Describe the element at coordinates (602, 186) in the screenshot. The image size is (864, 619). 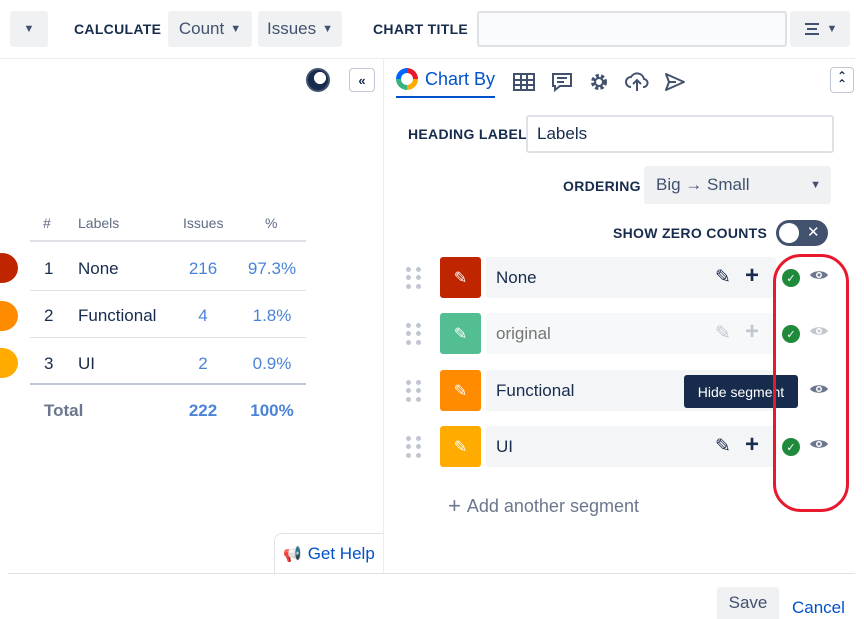
I see `ordering-caption: ORDERING` at that location.